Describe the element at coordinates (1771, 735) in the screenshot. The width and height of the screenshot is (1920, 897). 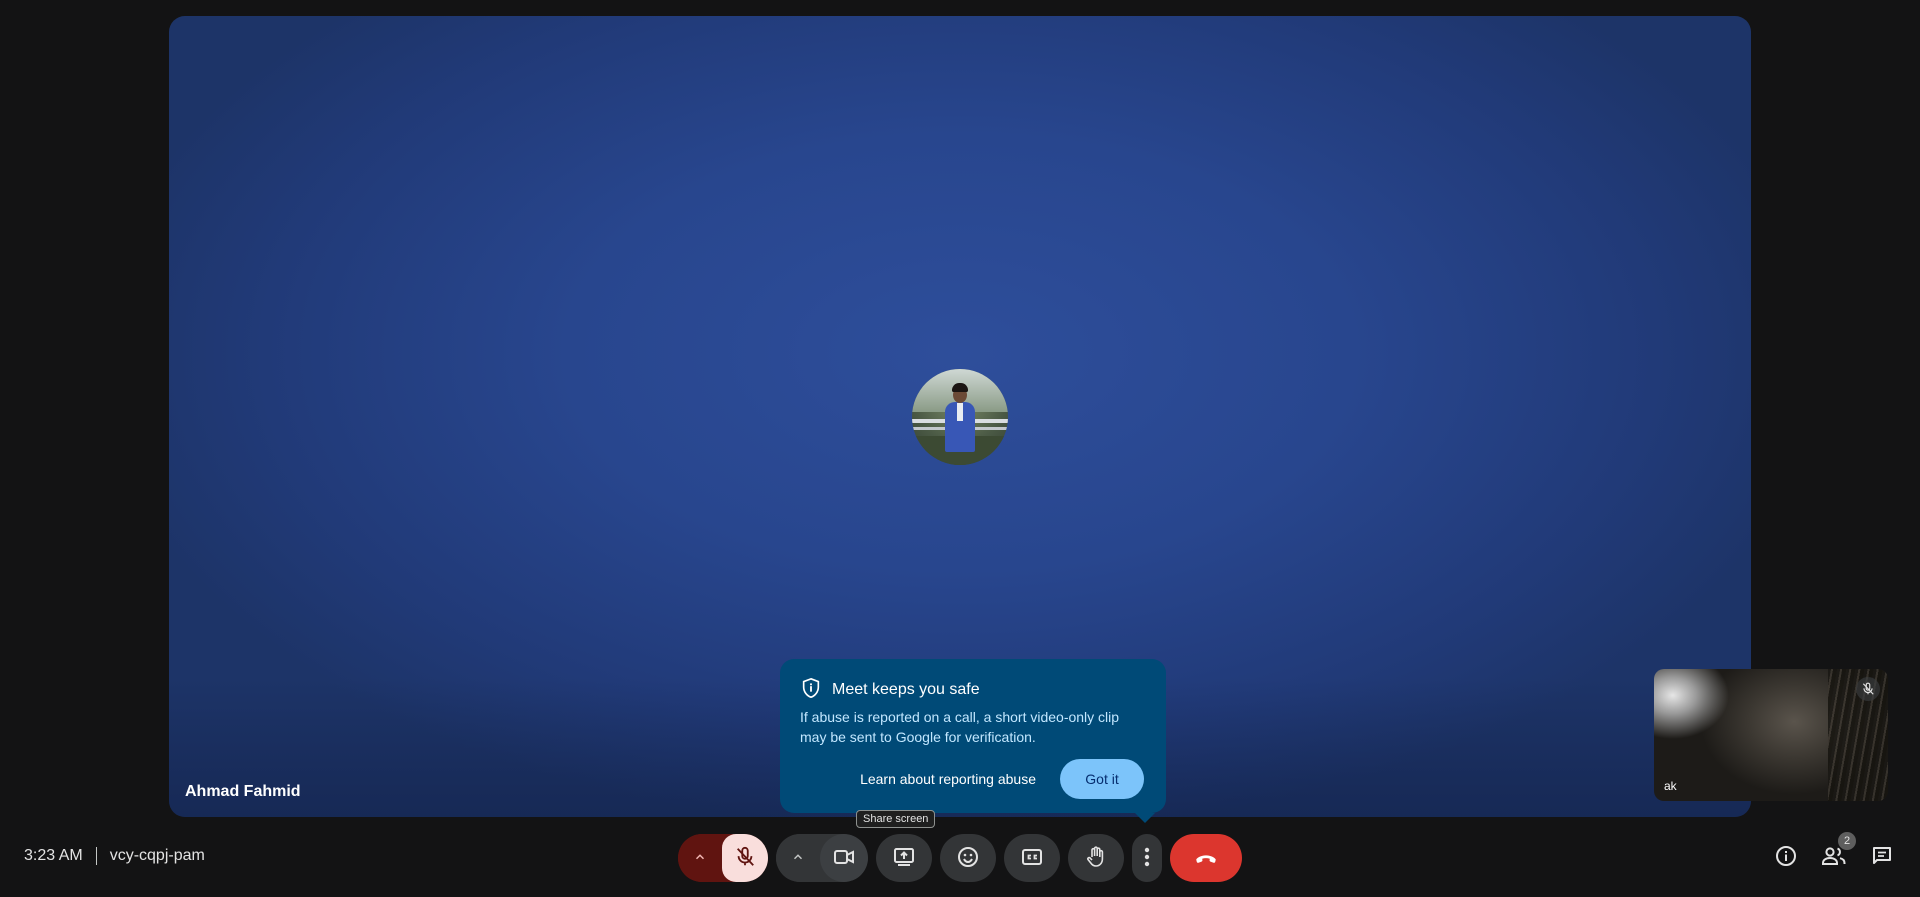
I see `self-video-tile: ak` at that location.